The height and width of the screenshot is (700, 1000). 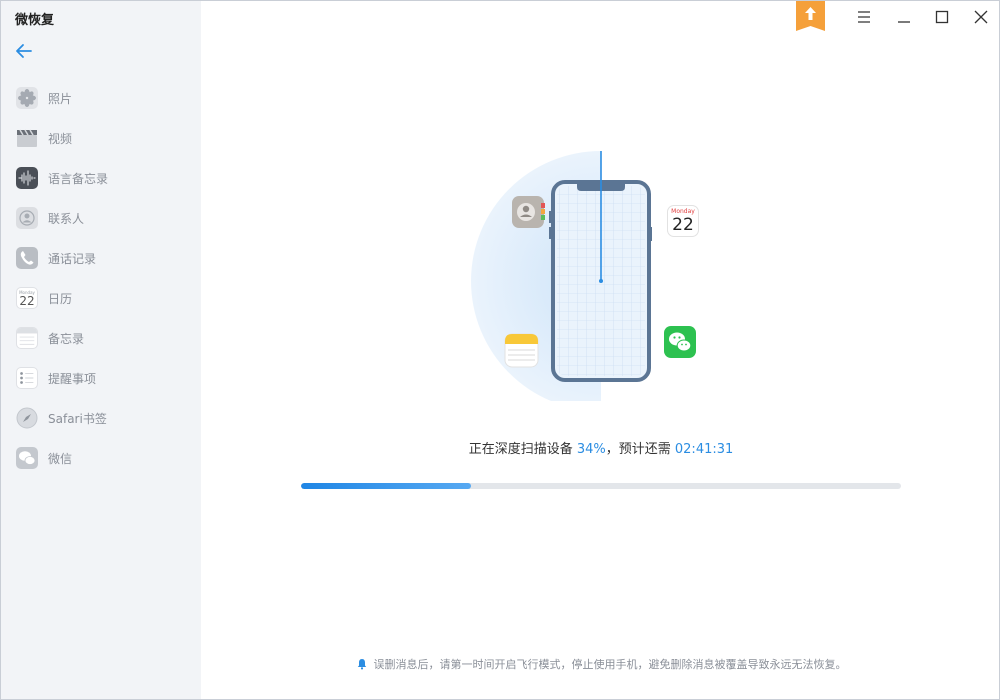 I want to click on app-title: 微恢复, so click(x=34, y=18).